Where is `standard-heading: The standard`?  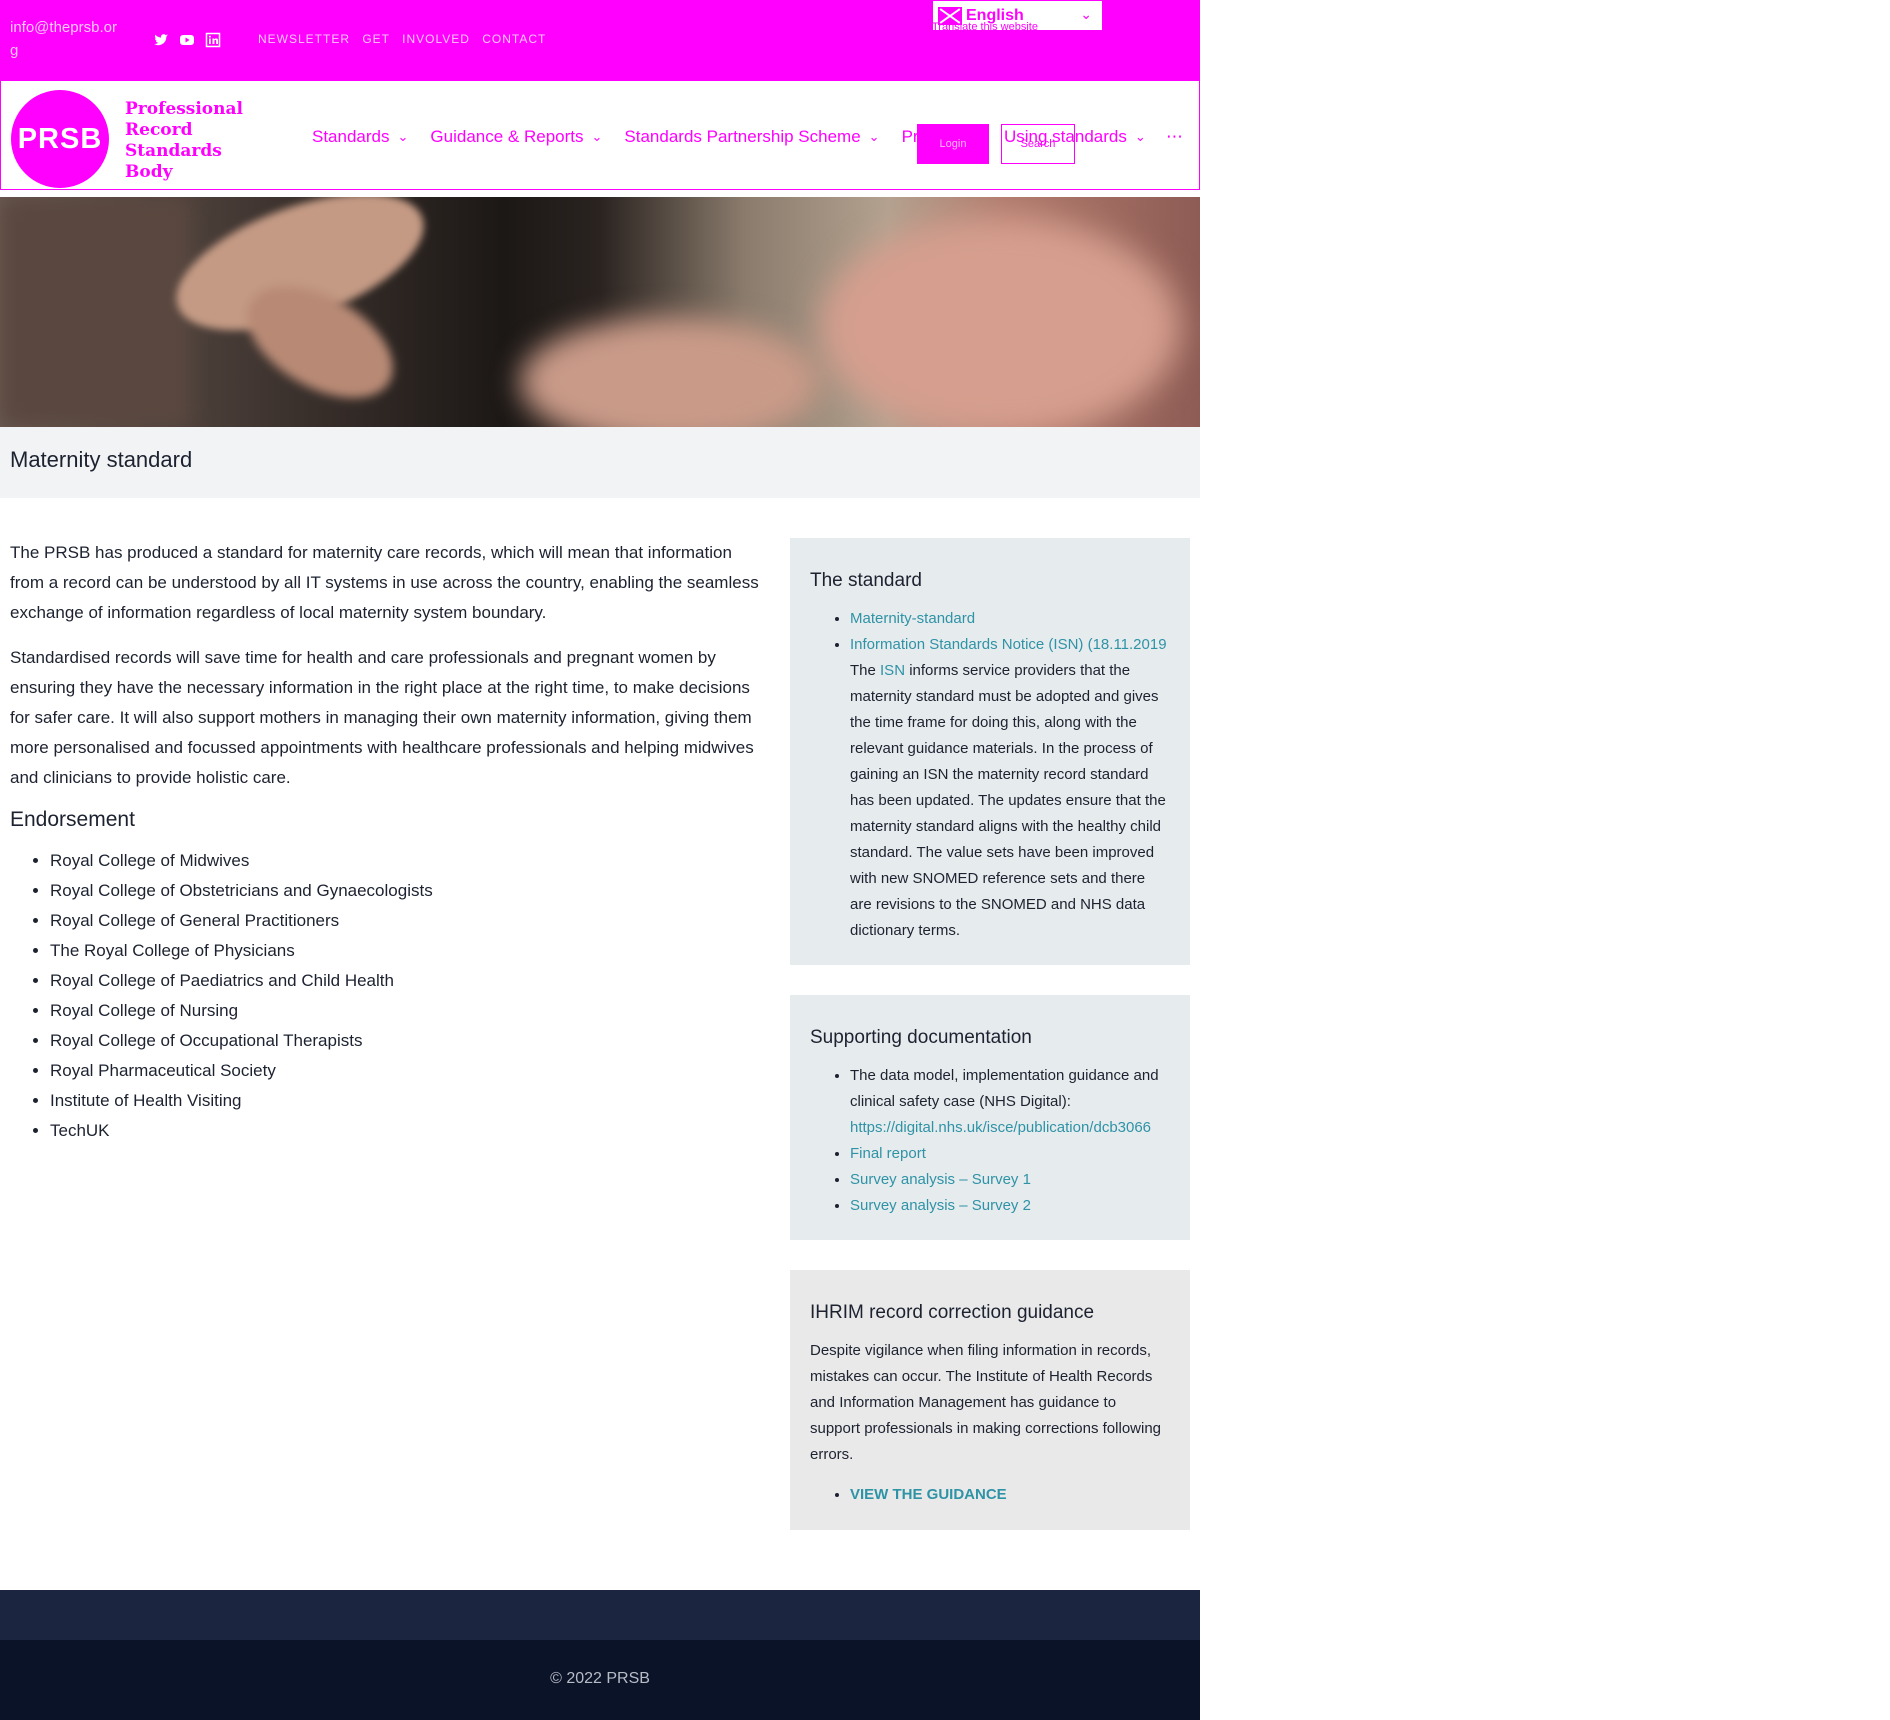 standard-heading: The standard is located at coordinates (866, 580).